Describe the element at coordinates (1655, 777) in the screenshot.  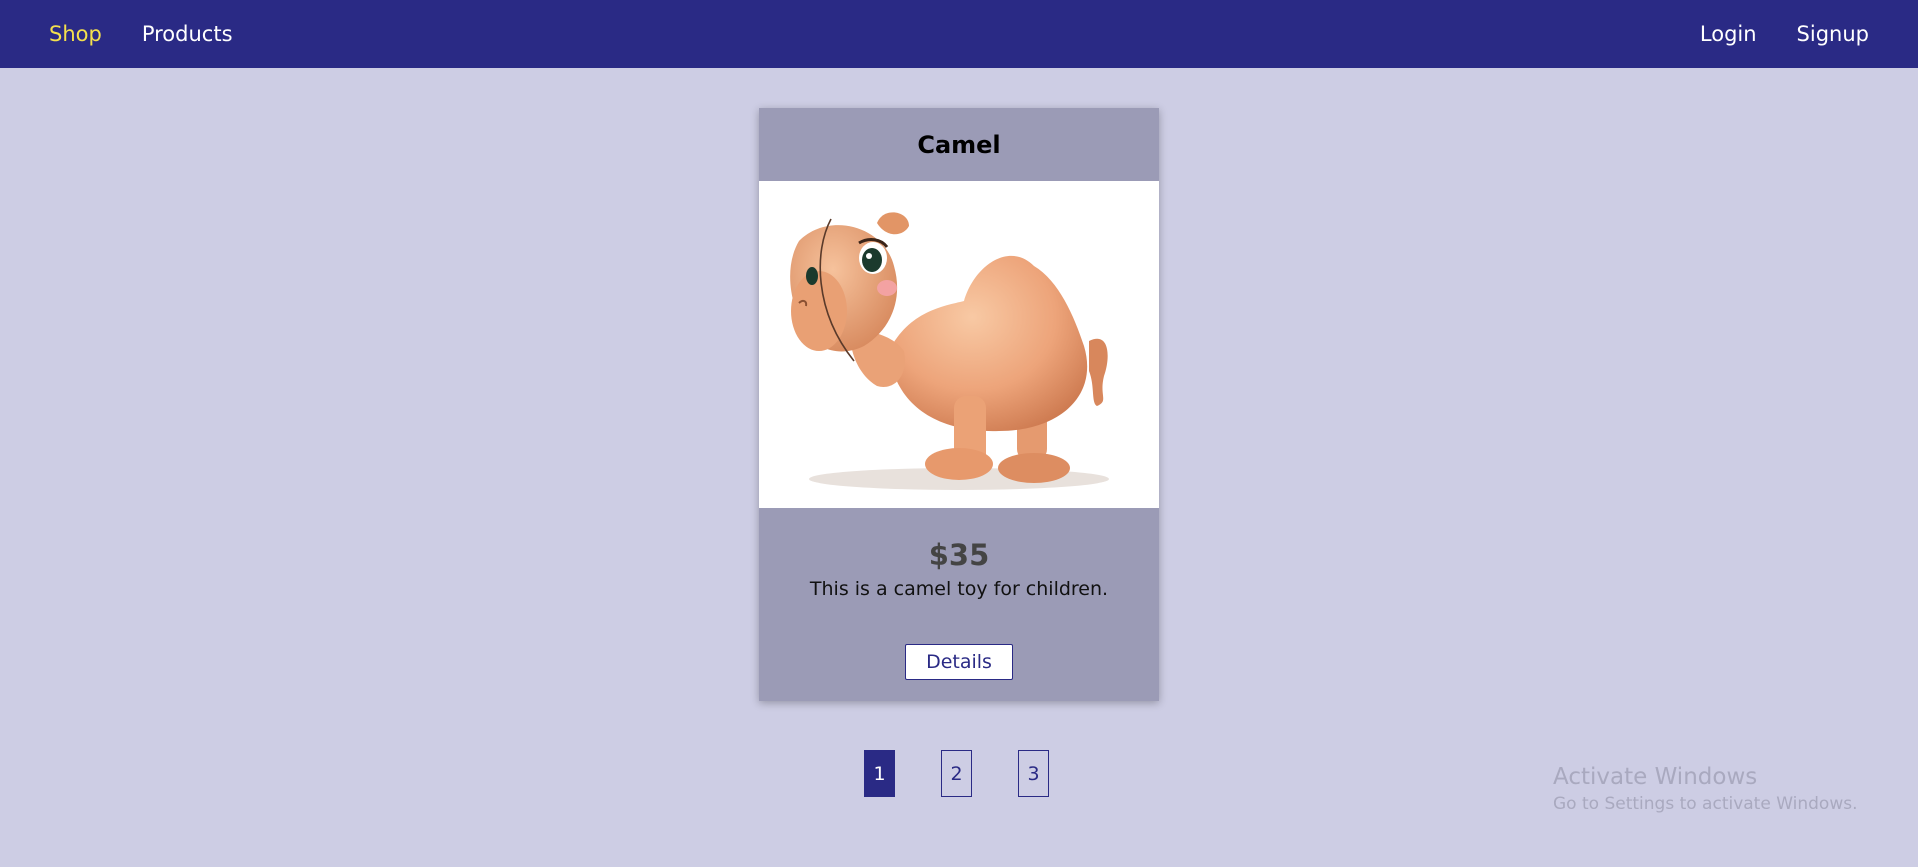
I see `watermark-title: Activate Windows` at that location.